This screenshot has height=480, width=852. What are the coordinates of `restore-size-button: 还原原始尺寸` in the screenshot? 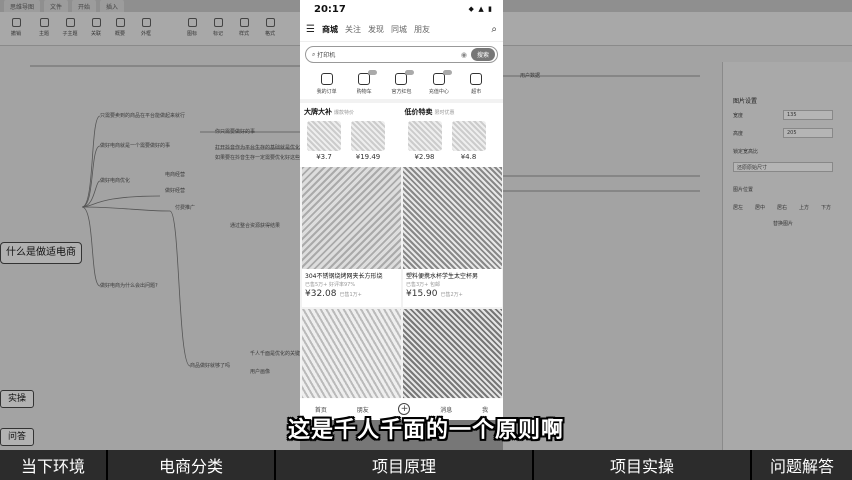 It's located at (783, 167).